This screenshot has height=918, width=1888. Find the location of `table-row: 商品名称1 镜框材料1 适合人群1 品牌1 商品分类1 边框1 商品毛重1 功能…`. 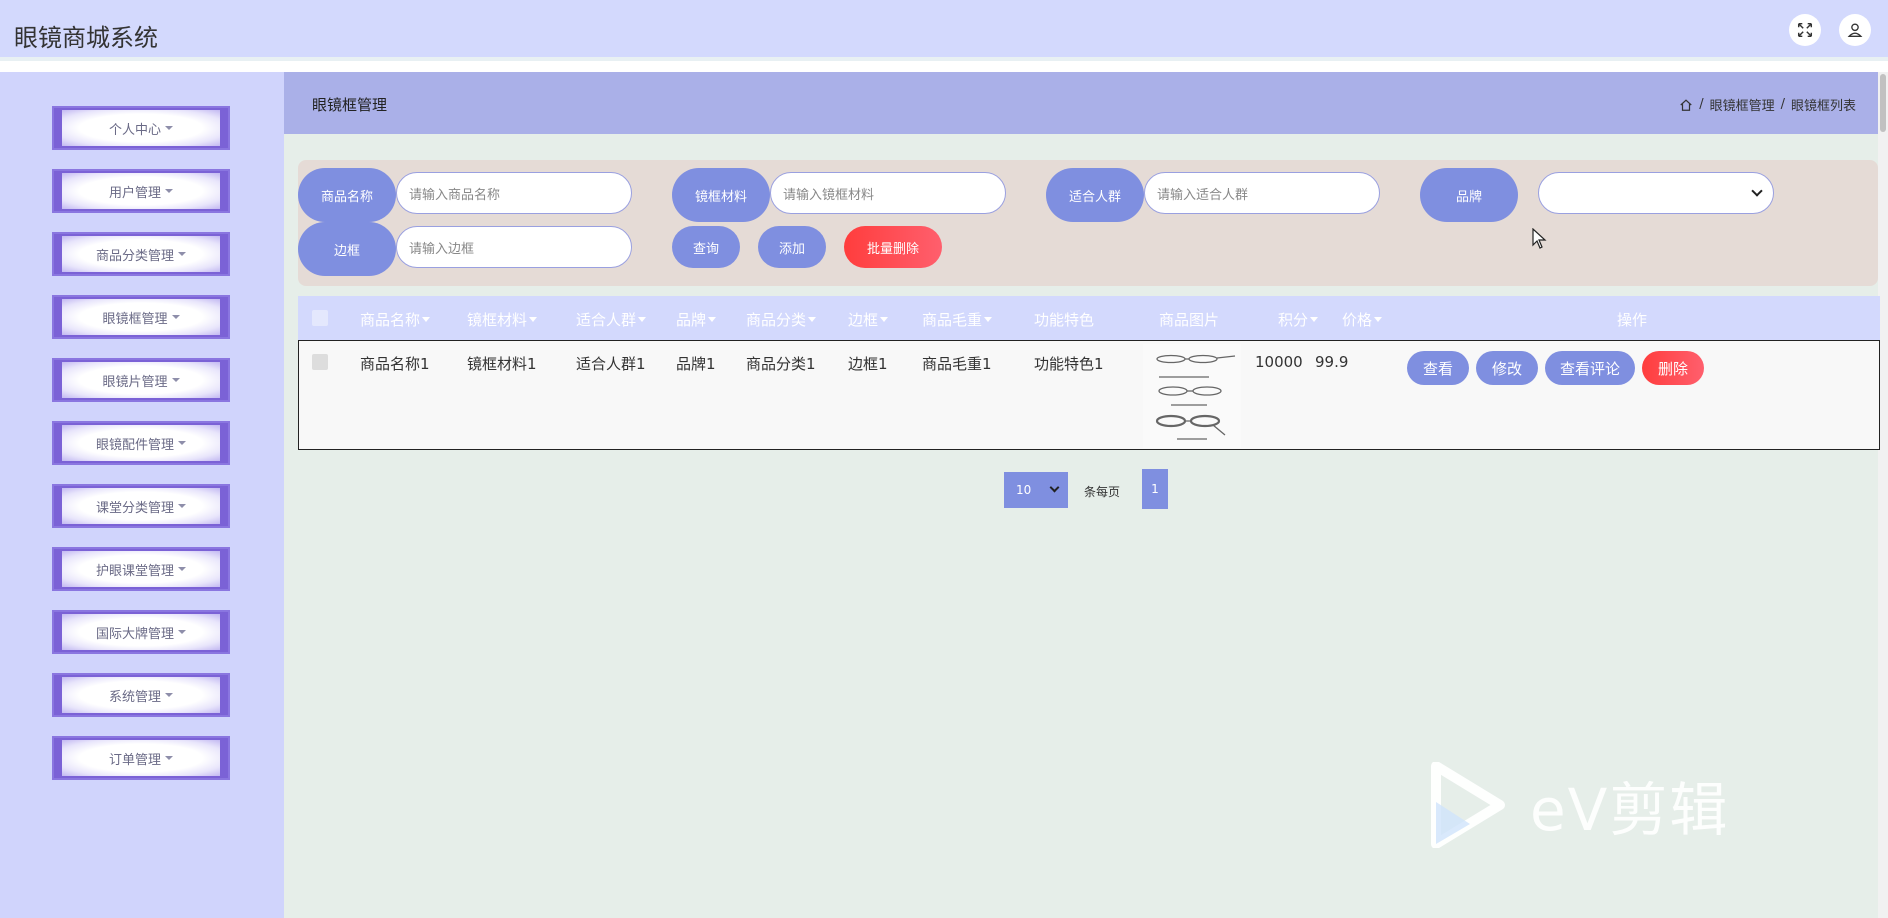

table-row: 商品名称1 镜框材料1 适合人群1 品牌1 商品分类1 边框1 商品毛重1 功能… is located at coordinates (1089, 395).